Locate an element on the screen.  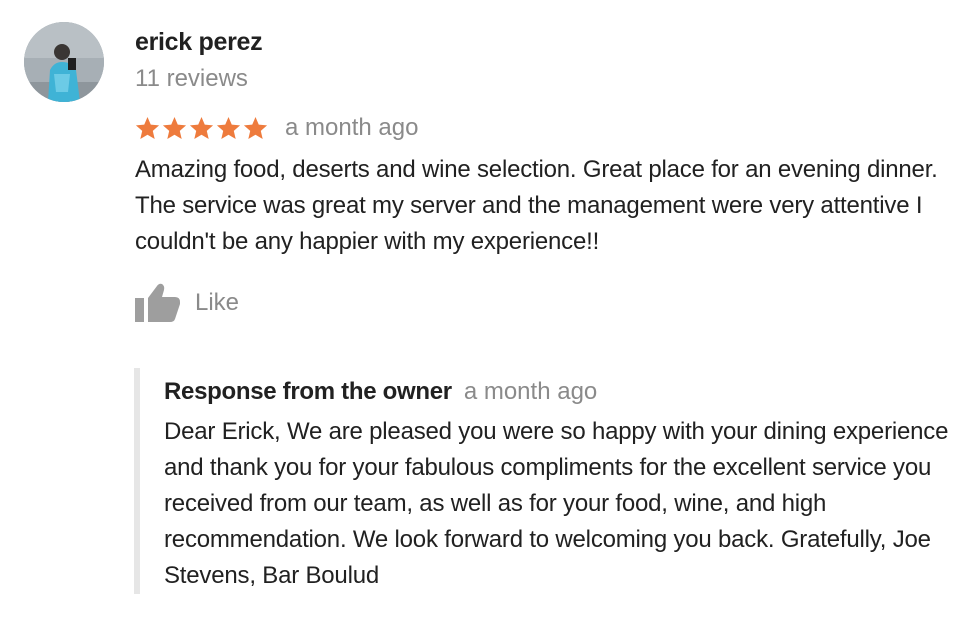
owner-response-header: Response from the owner a month ago is located at coordinates (380, 392).